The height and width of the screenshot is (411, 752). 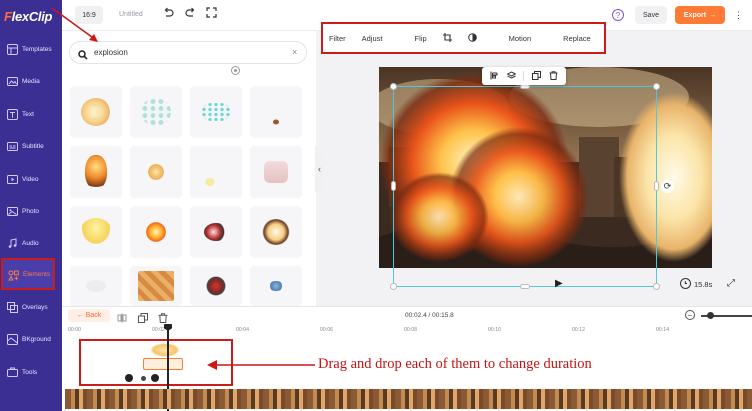 I want to click on save-button: Save, so click(x=651, y=15).